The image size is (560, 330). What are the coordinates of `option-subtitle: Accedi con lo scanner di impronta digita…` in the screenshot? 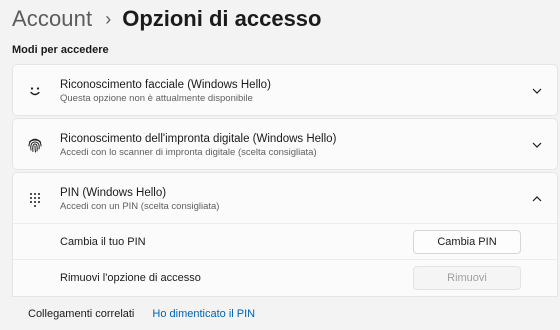 It's located at (188, 152).